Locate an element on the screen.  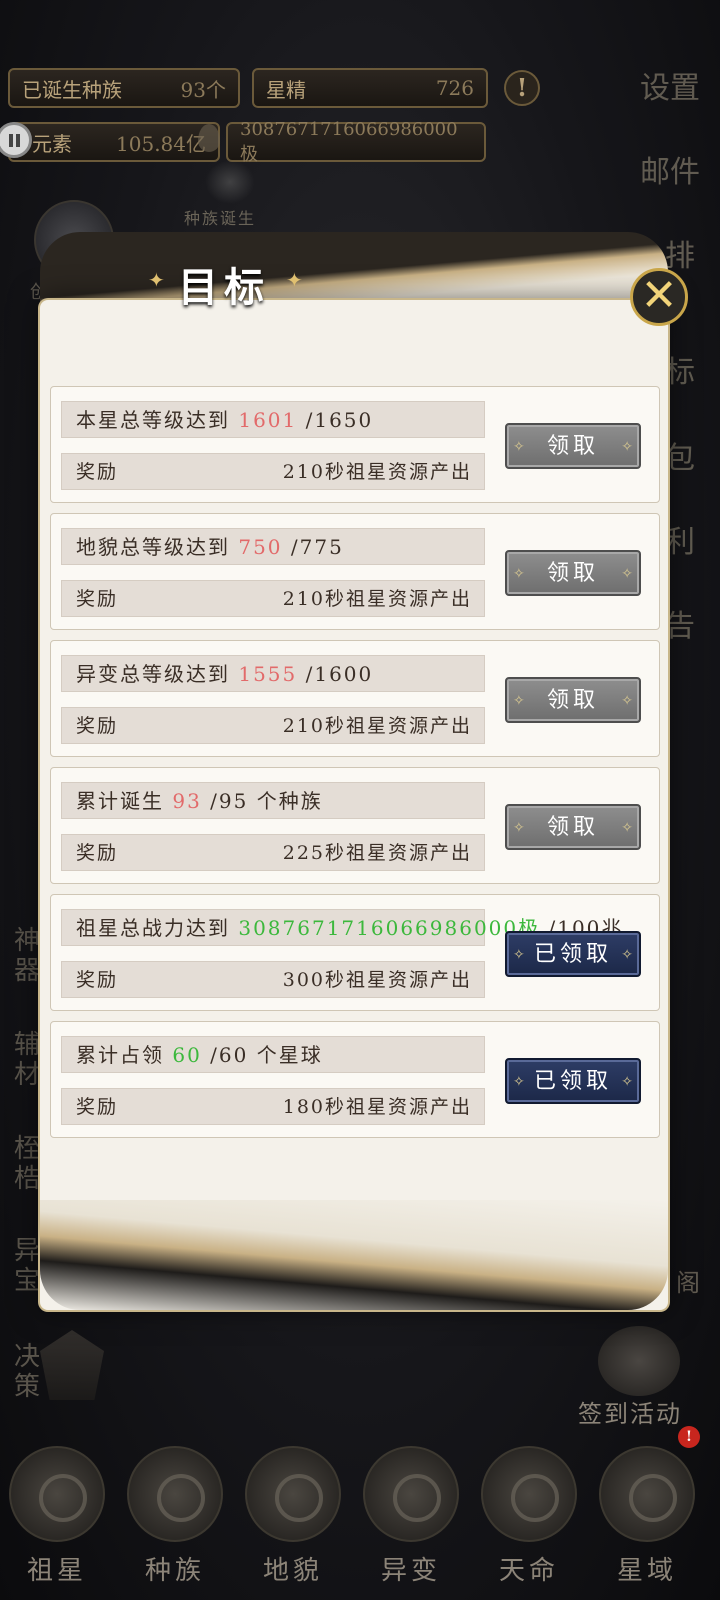
menu-benefit-label: 利 is located at coordinates (680, 542).